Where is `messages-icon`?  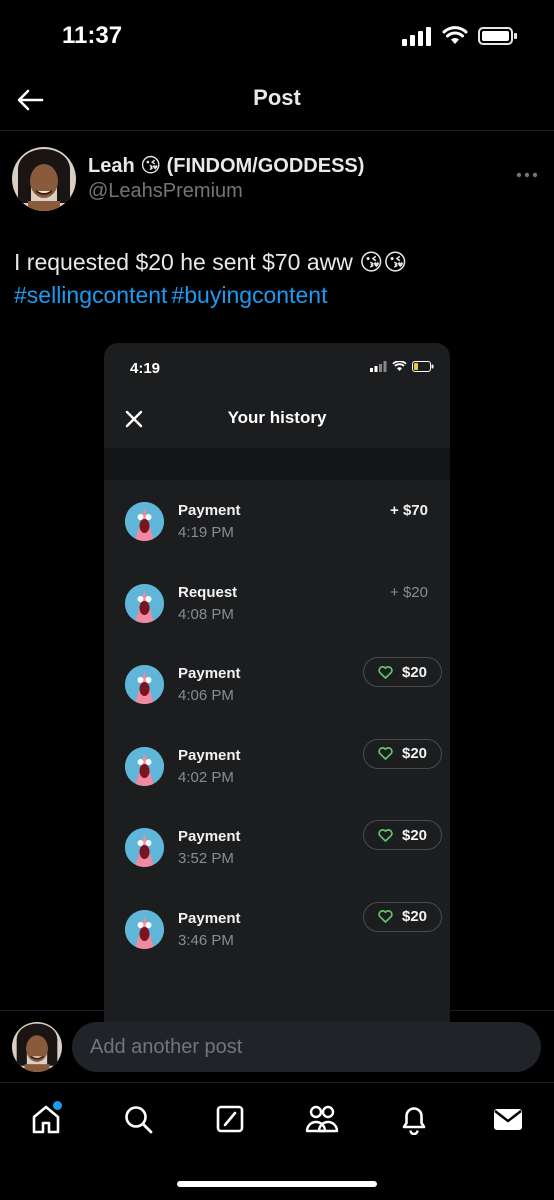
messages-icon is located at coordinates (508, 1119).